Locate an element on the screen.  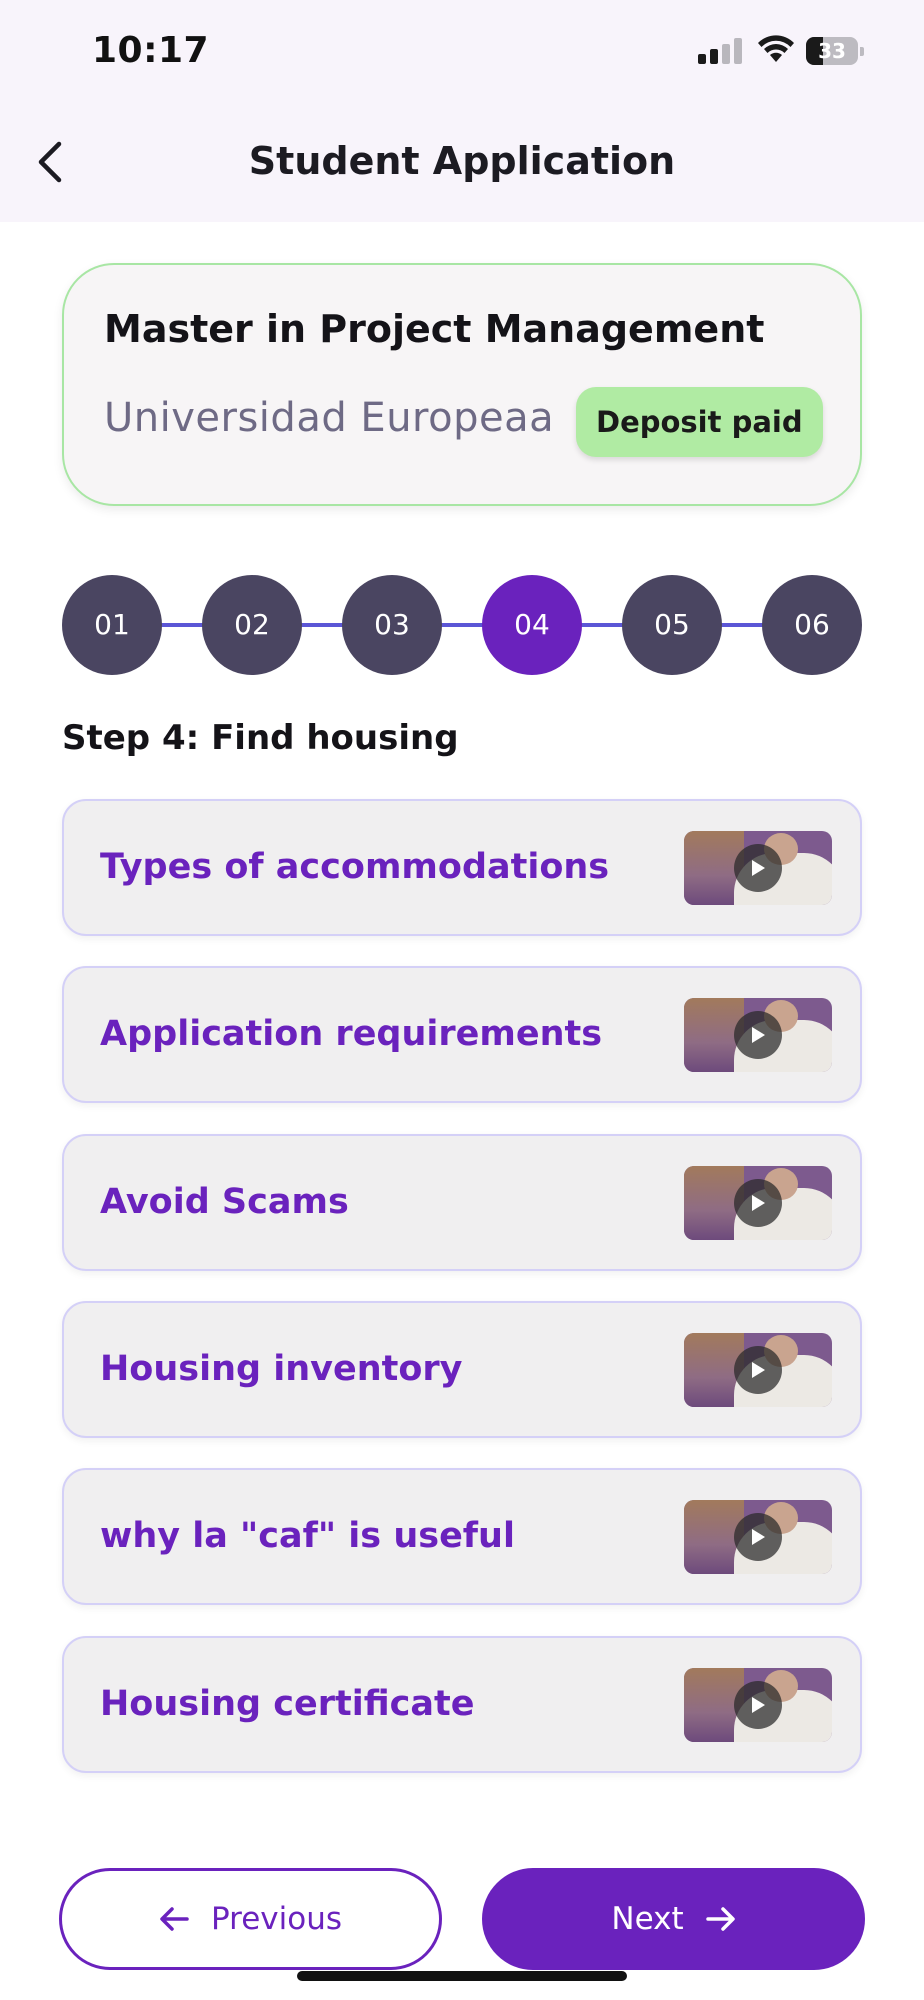
lesson-item: why la "caf" is useful is located at coordinates (462, 1536).